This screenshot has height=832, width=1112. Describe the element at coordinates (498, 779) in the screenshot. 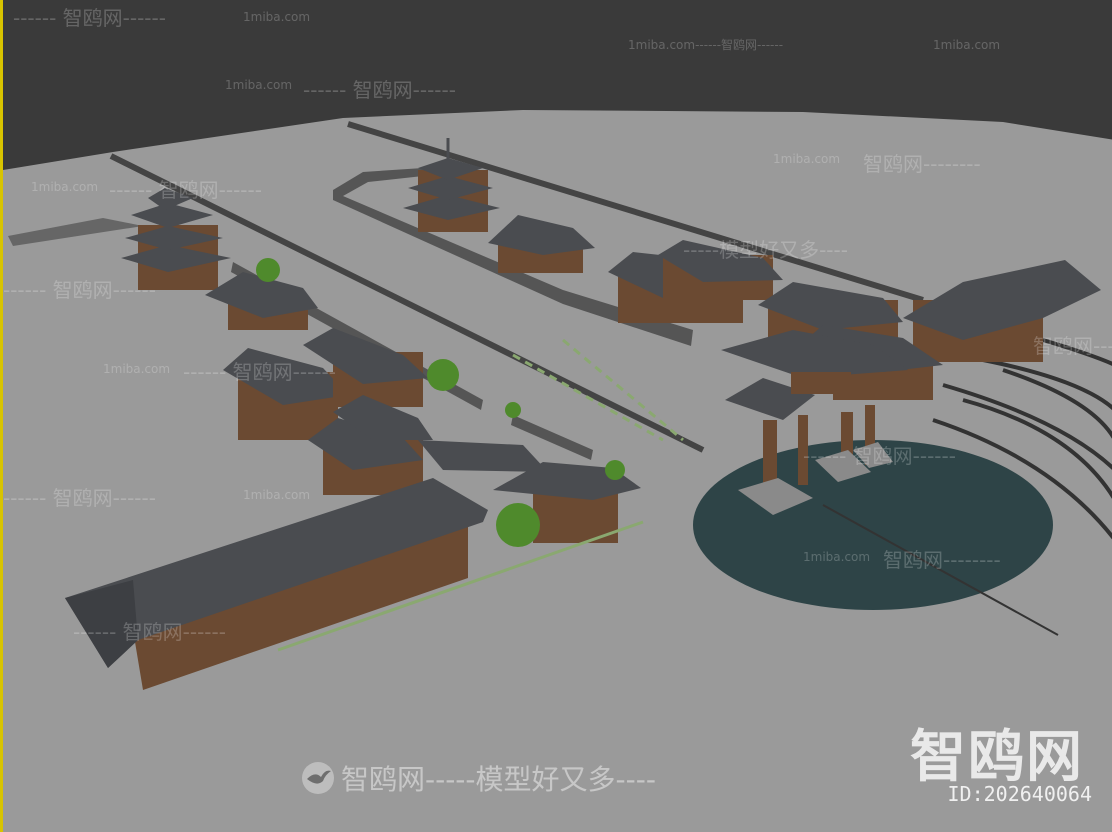

I see `bottom-banner-text: 智鸥网-----模型好又多----` at that location.